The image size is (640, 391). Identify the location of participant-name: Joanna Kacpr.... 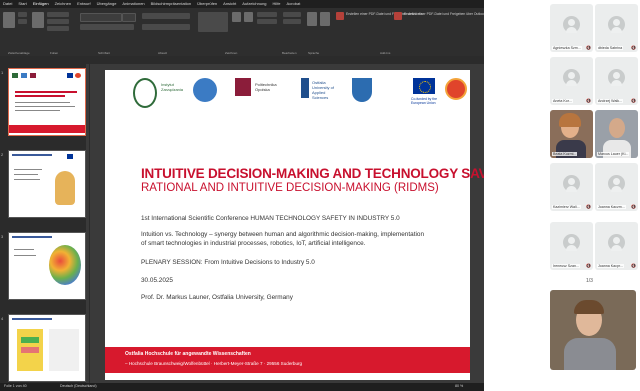
(610, 266).